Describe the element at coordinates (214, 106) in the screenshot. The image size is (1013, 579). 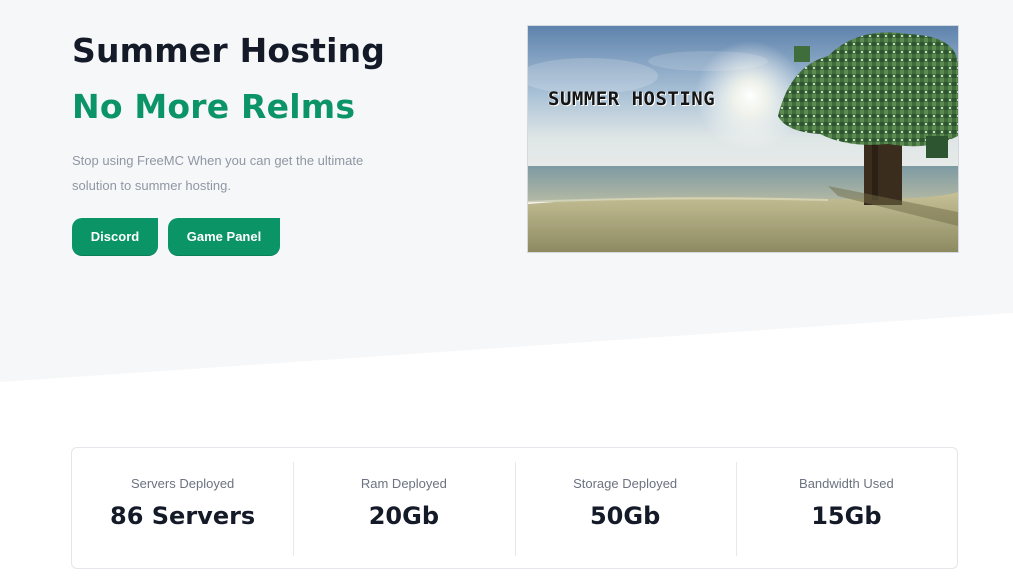
I see `hero-subtitle: No More Relms` at that location.